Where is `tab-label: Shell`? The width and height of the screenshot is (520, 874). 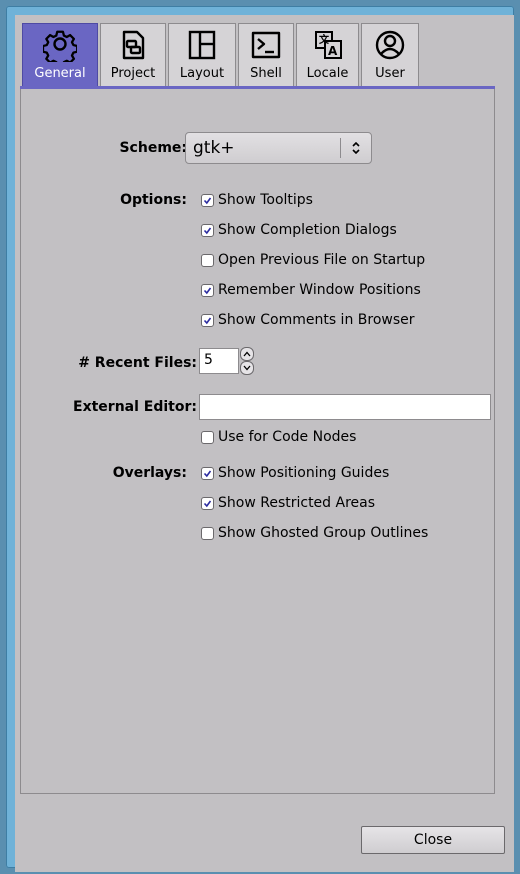
tab-label: Shell is located at coordinates (266, 73).